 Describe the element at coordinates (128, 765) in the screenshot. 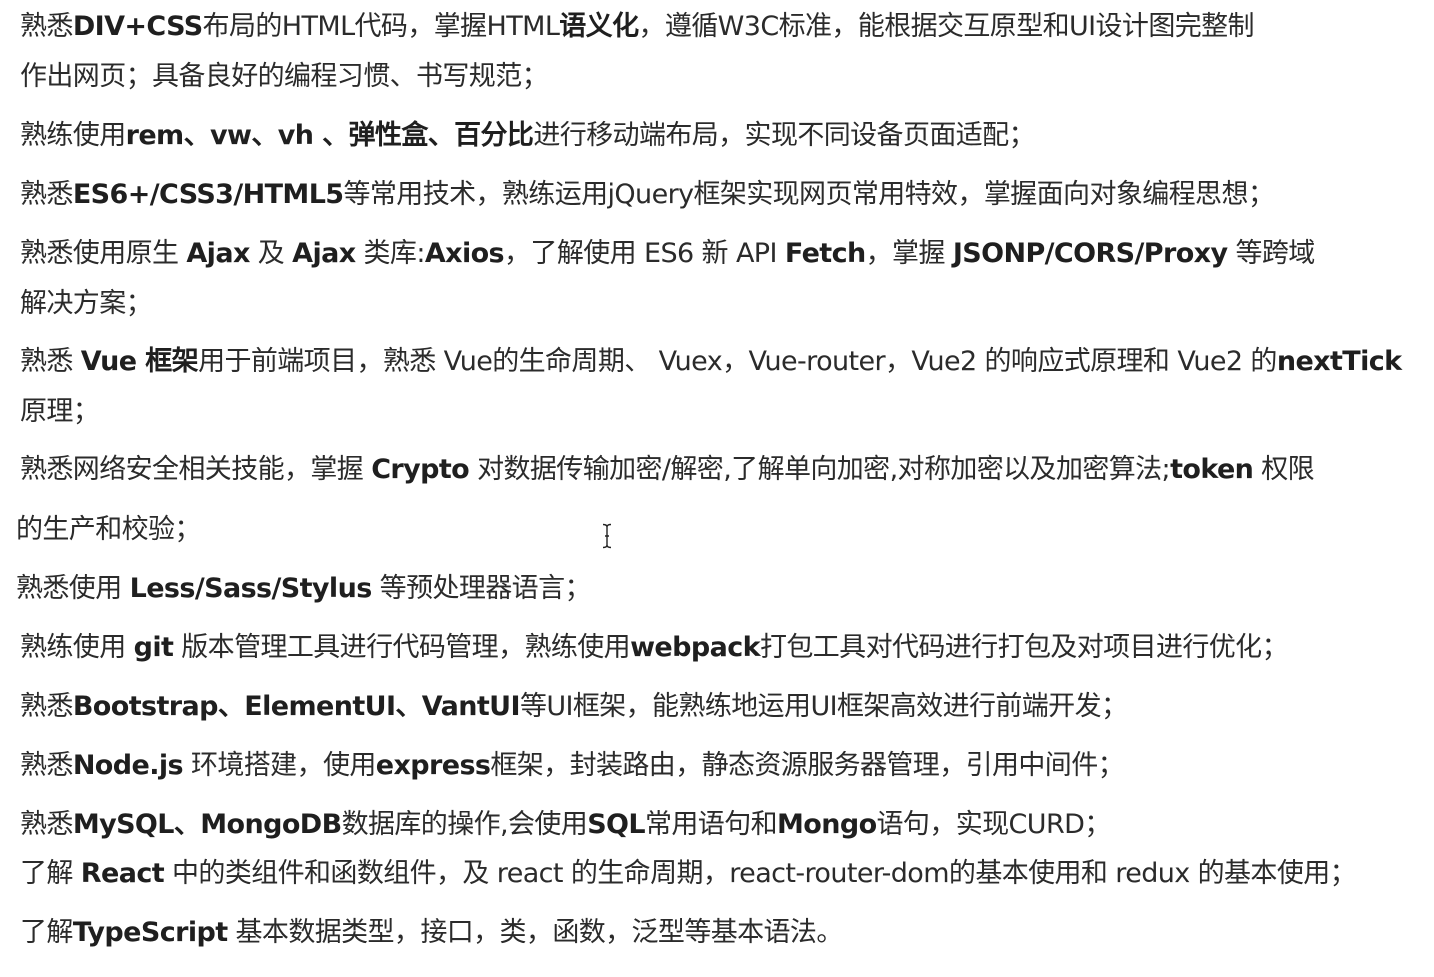

I see `bold-text-segment: Node.js` at that location.